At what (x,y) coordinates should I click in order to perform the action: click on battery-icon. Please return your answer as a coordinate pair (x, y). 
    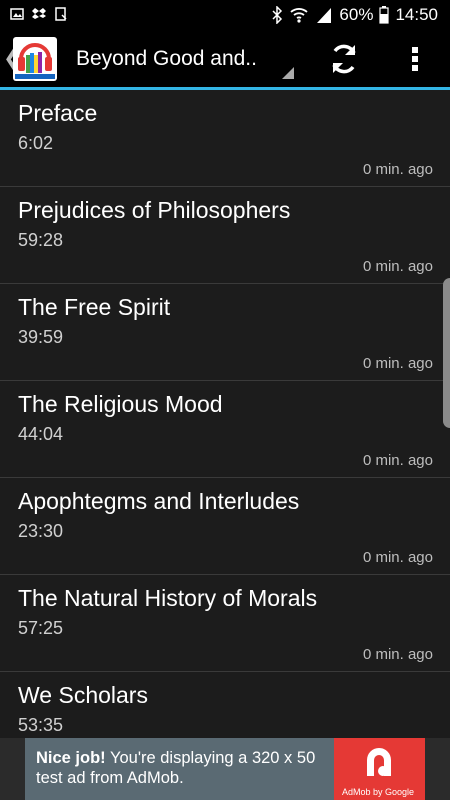
    Looking at the image, I should click on (384, 15).